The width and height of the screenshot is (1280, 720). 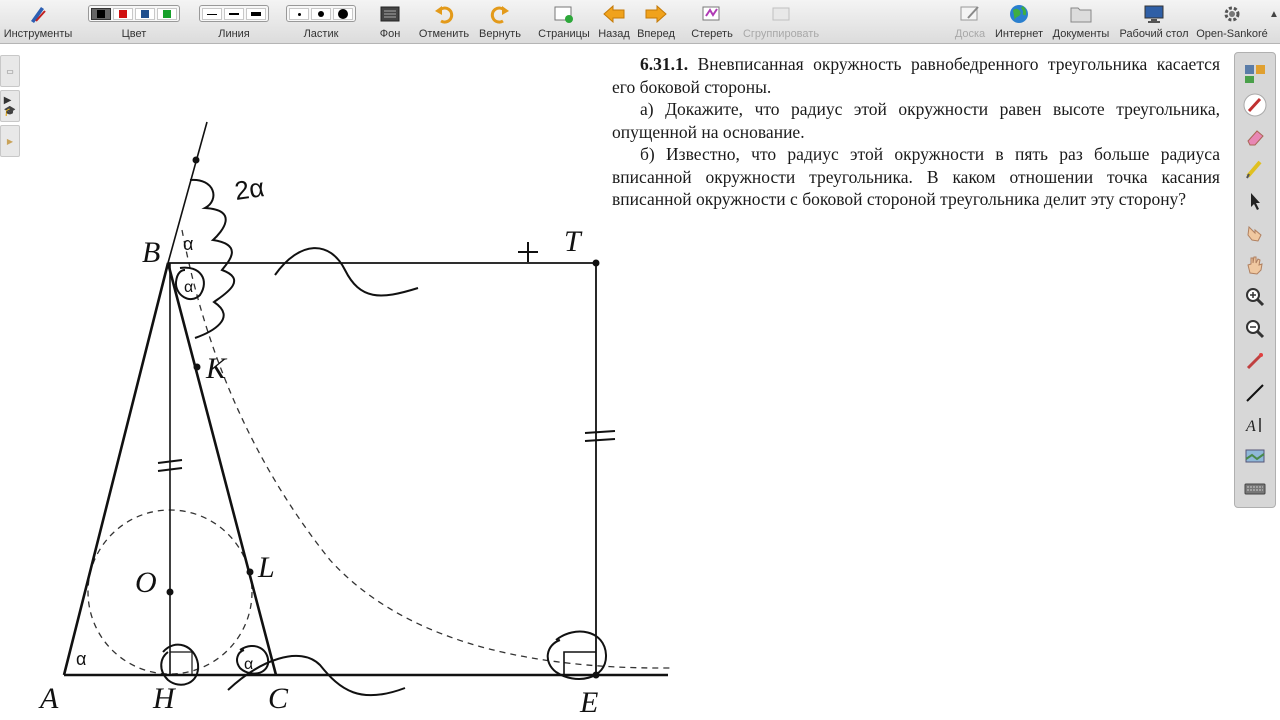 What do you see at coordinates (170, 592) in the screenshot?
I see `point-o` at bounding box center [170, 592].